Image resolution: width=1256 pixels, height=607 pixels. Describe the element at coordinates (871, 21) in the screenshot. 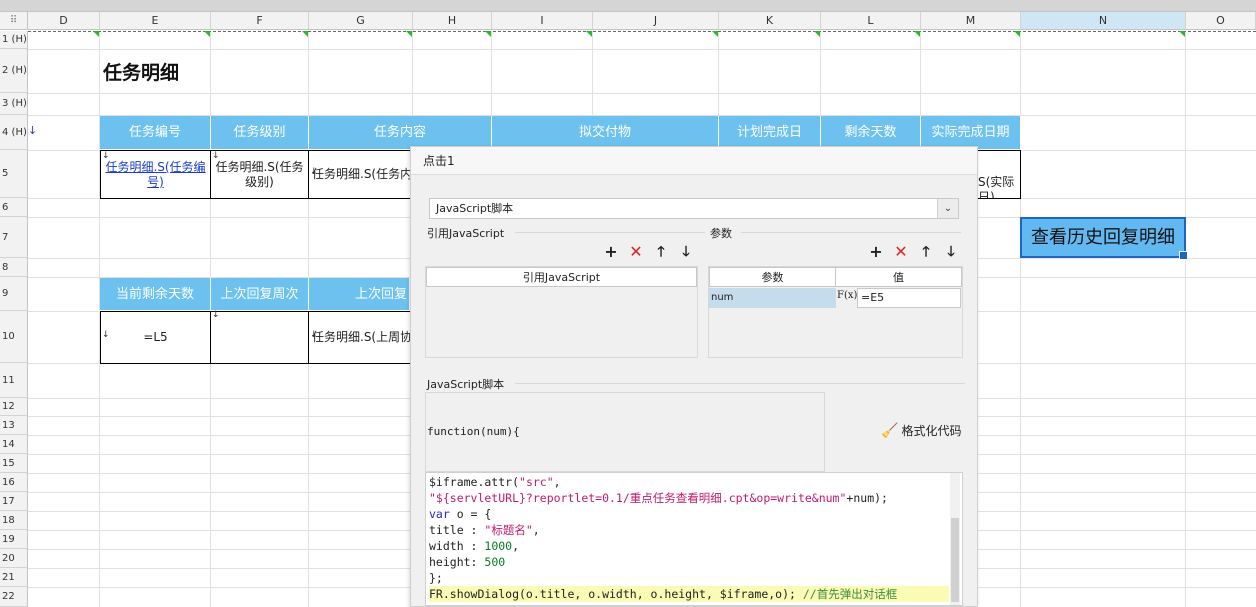

I see `col-header-l: L` at that location.